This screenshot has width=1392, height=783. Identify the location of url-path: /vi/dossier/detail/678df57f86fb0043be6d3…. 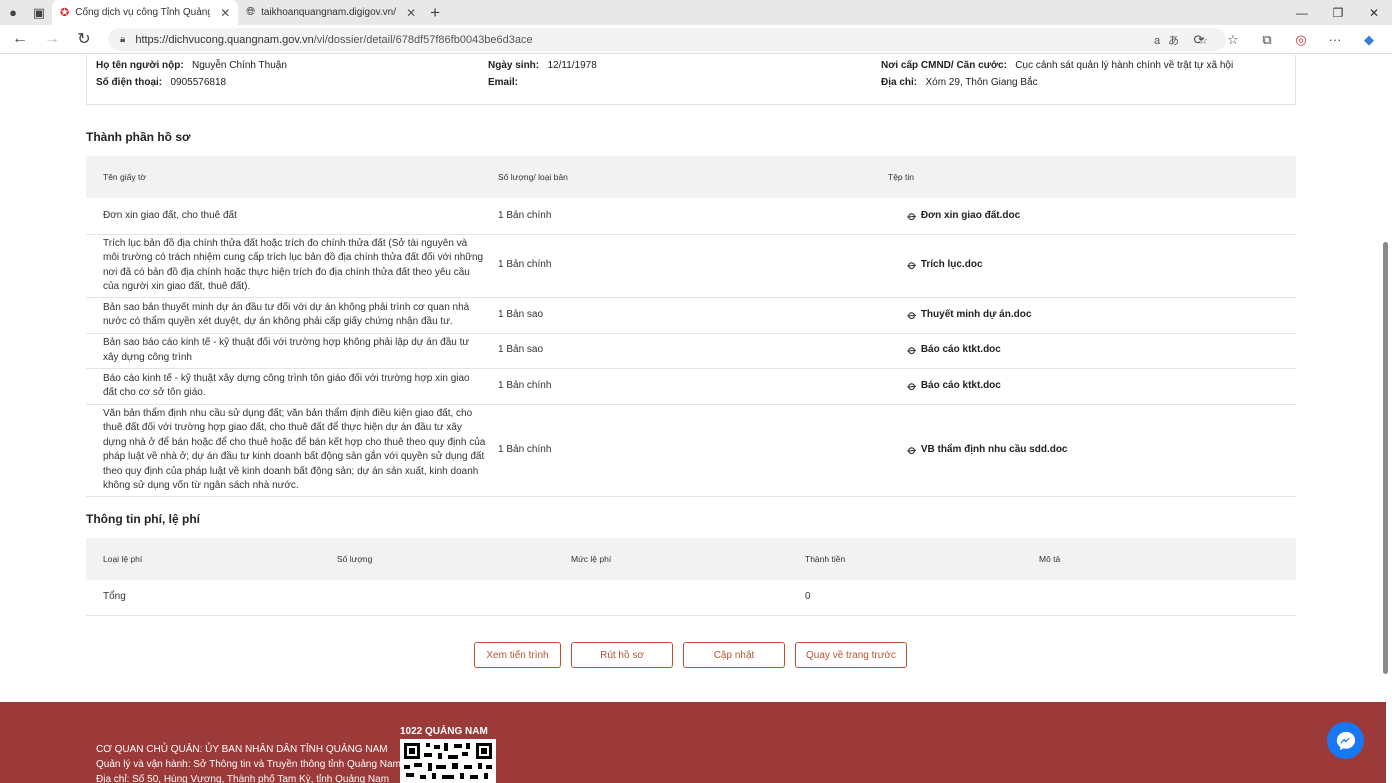
(423, 39).